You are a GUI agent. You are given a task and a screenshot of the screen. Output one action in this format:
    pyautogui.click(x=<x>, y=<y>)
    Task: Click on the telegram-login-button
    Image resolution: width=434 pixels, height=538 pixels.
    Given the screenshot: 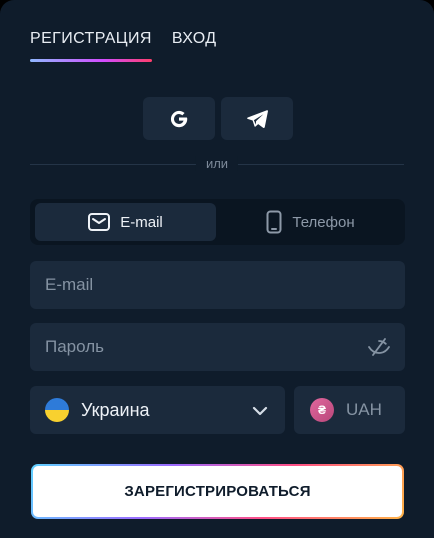 What is the action you would take?
    pyautogui.click(x=257, y=118)
    